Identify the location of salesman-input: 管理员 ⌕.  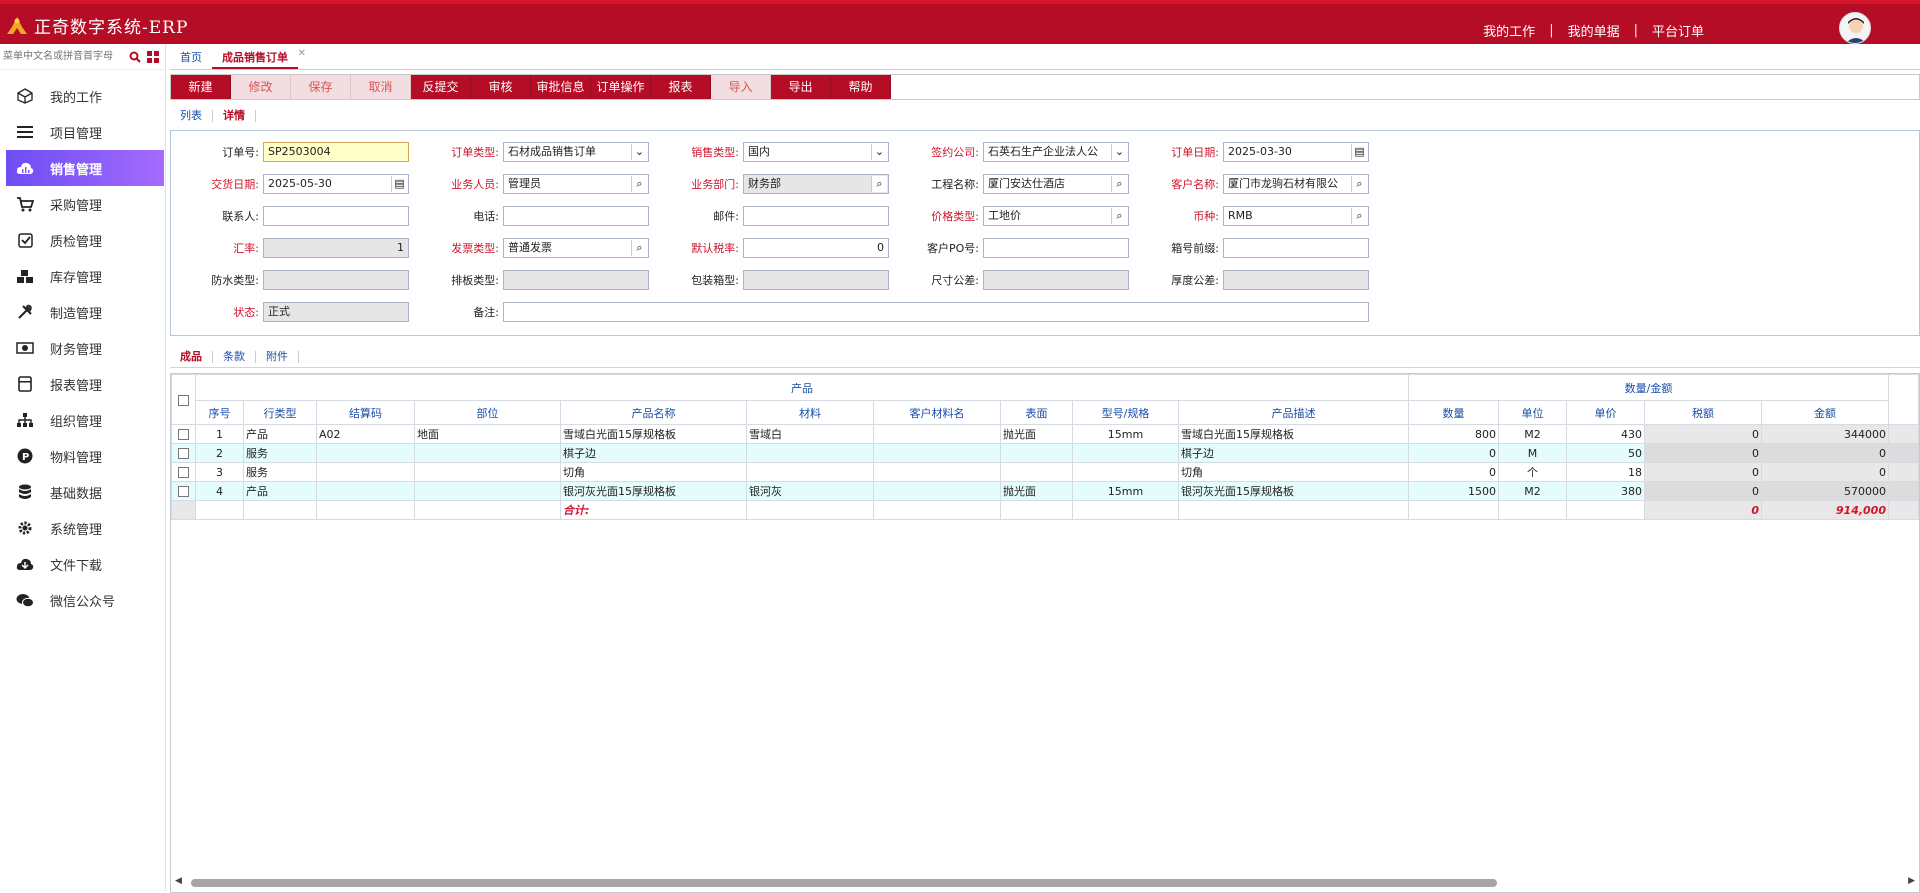
(576, 184).